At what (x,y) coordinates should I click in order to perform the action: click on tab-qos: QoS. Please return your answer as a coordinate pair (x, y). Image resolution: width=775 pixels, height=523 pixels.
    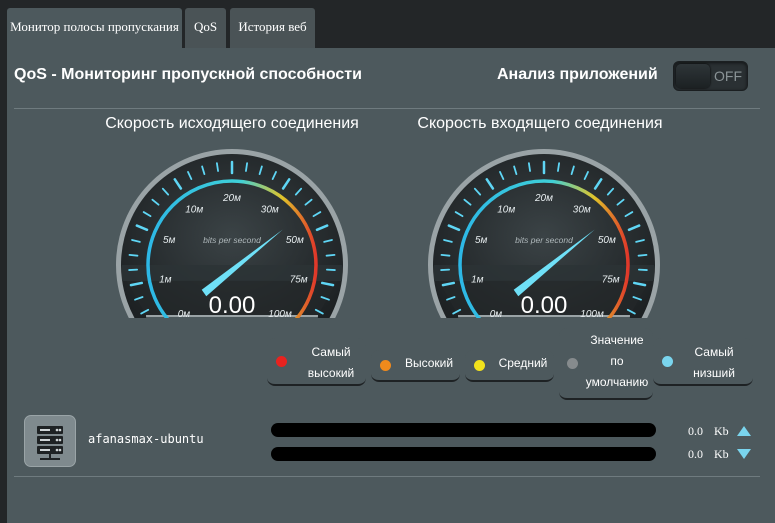
    Looking at the image, I should click on (205, 28).